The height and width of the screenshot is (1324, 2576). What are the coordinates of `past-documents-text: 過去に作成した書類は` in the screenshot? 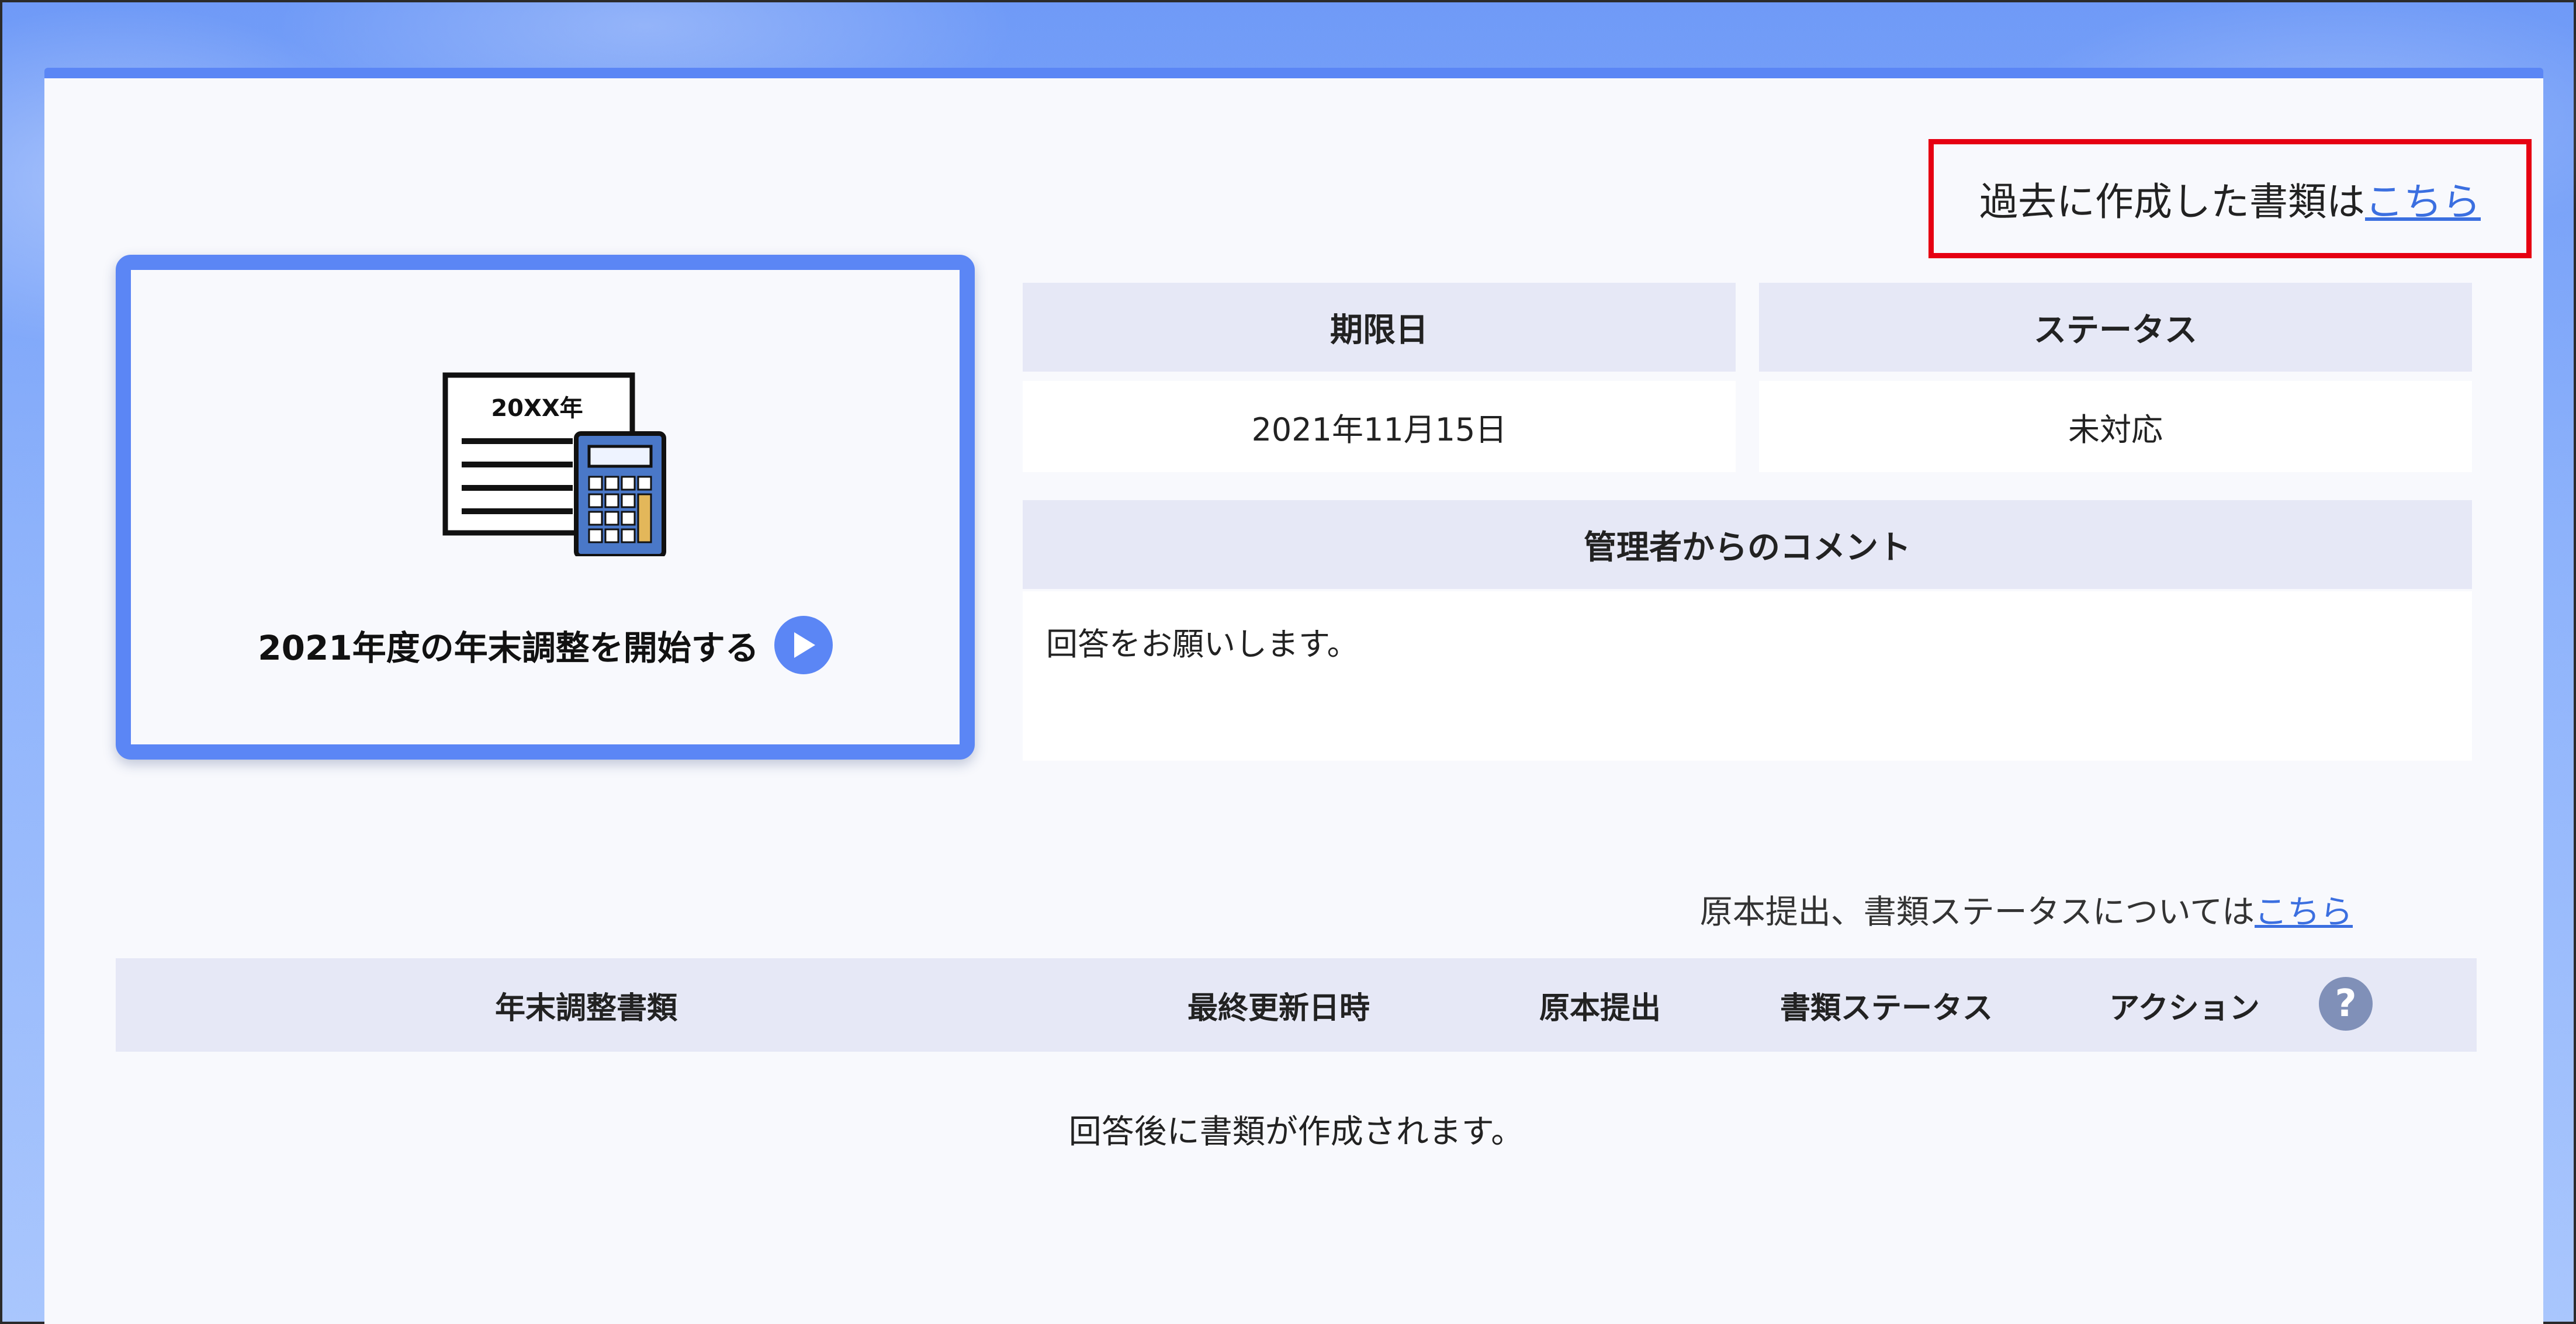 It's located at (2172, 201).